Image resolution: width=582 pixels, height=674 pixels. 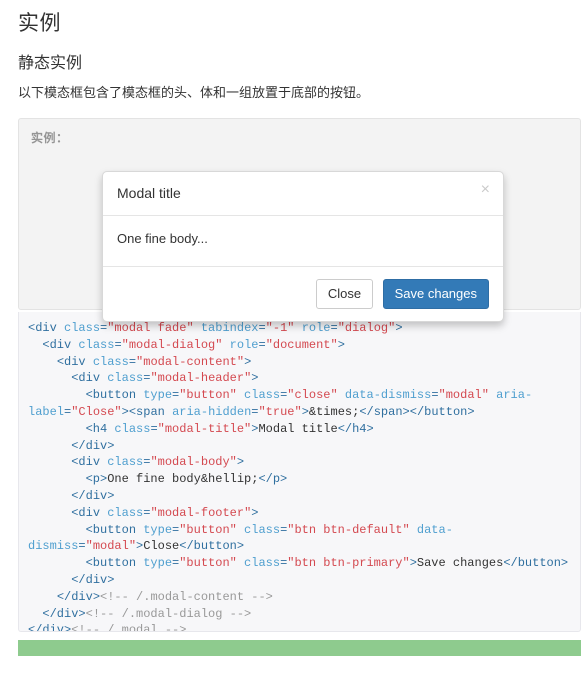 I want to click on code-token-val: "btn btn-default", so click(x=348, y=529).